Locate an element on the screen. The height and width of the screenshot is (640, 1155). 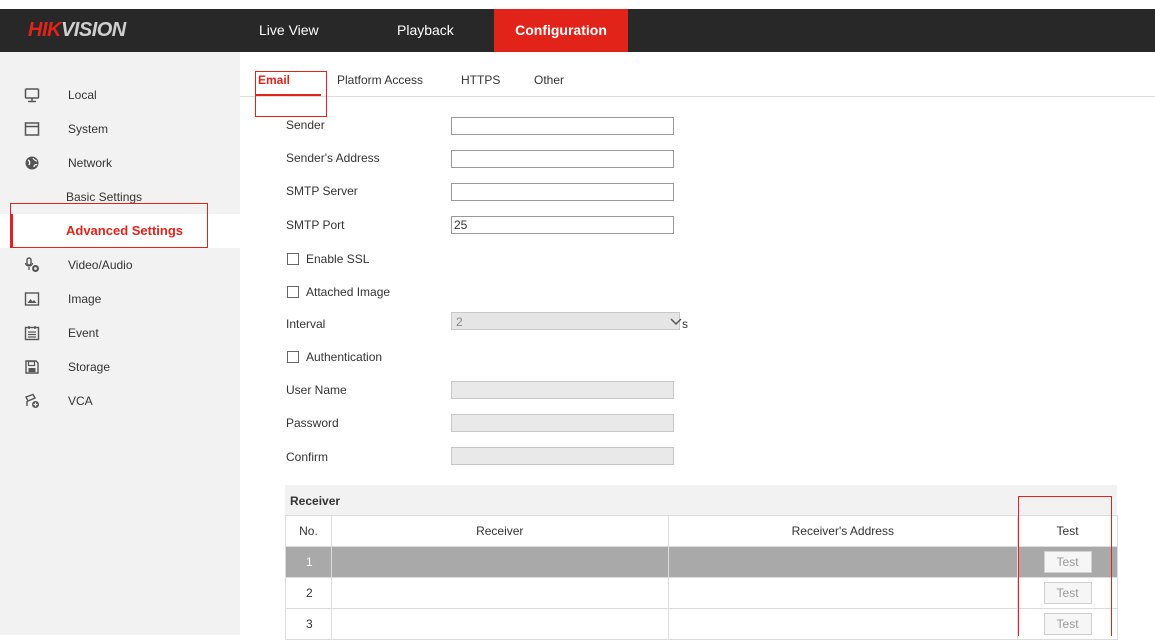
column-header-receiver-address: Receiver's Address is located at coordinates (843, 531).